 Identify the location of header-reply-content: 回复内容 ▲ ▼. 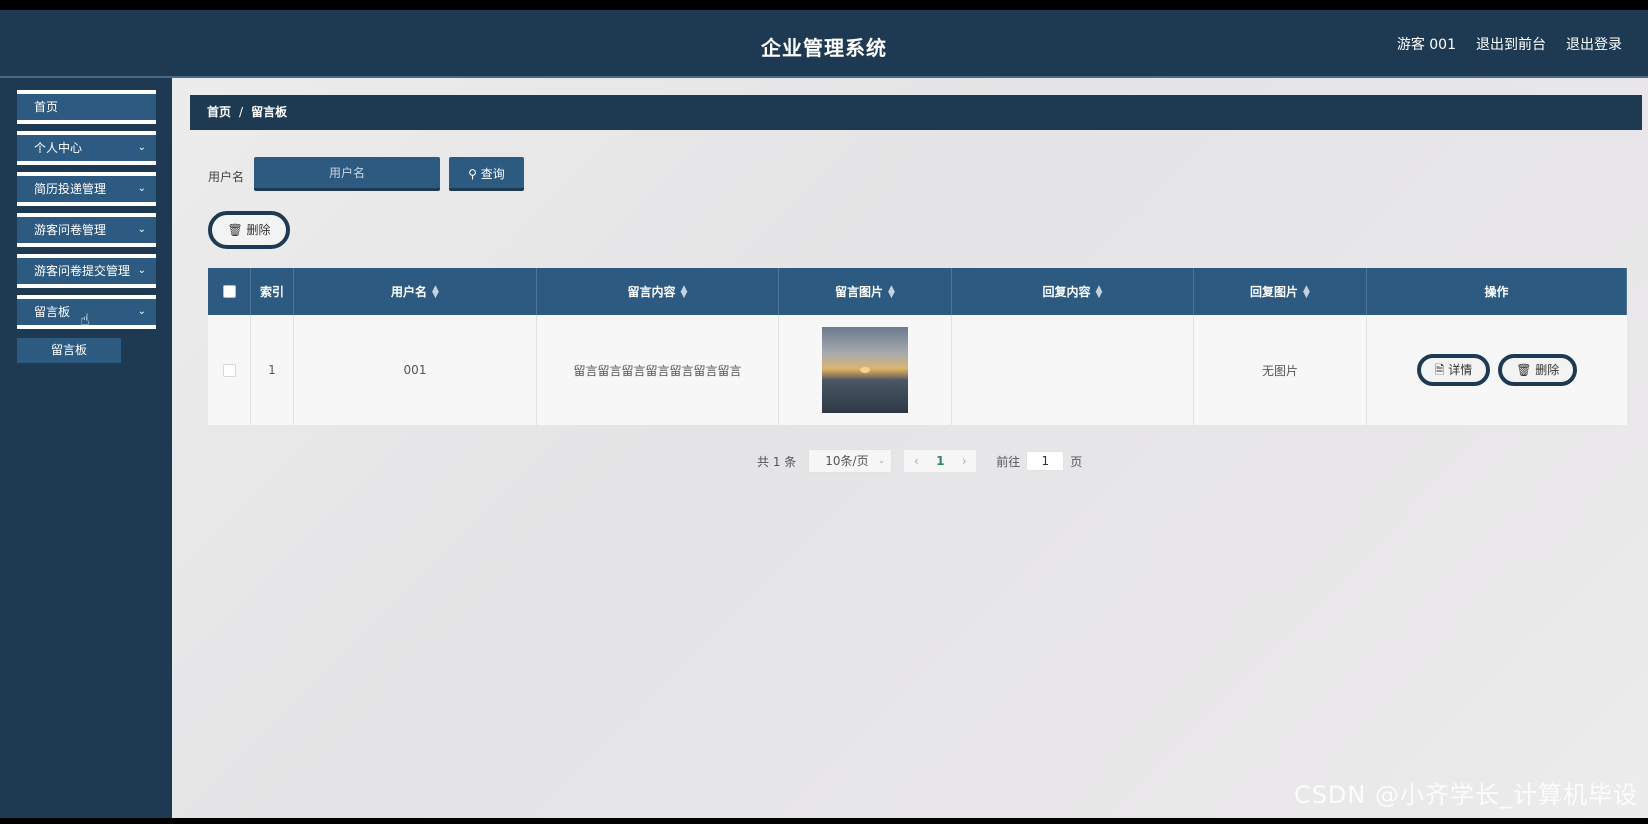
(1073, 291).